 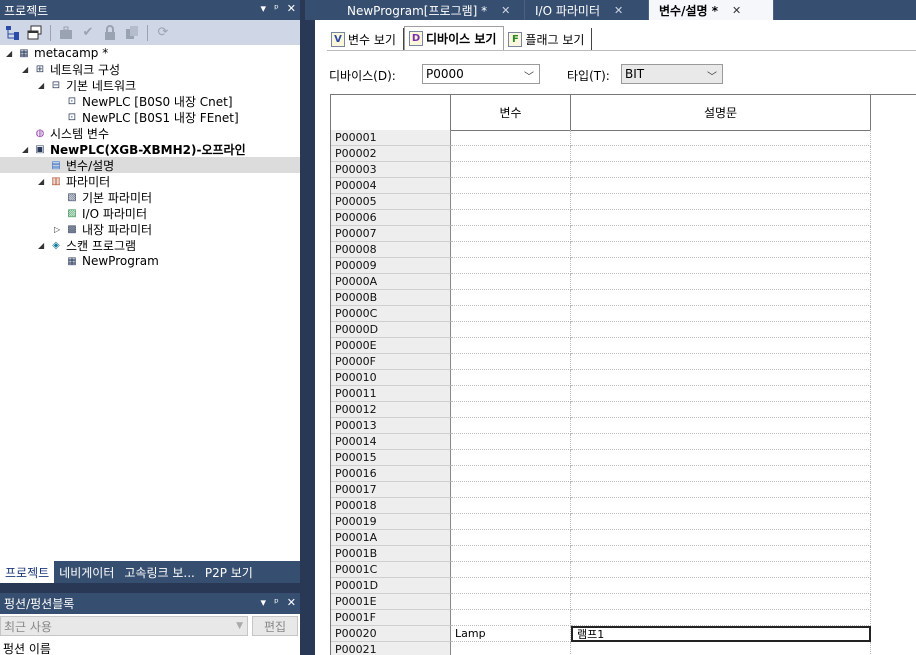 What do you see at coordinates (106, 261) in the screenshot?
I see `tree-item: ▦ NewProgram` at bounding box center [106, 261].